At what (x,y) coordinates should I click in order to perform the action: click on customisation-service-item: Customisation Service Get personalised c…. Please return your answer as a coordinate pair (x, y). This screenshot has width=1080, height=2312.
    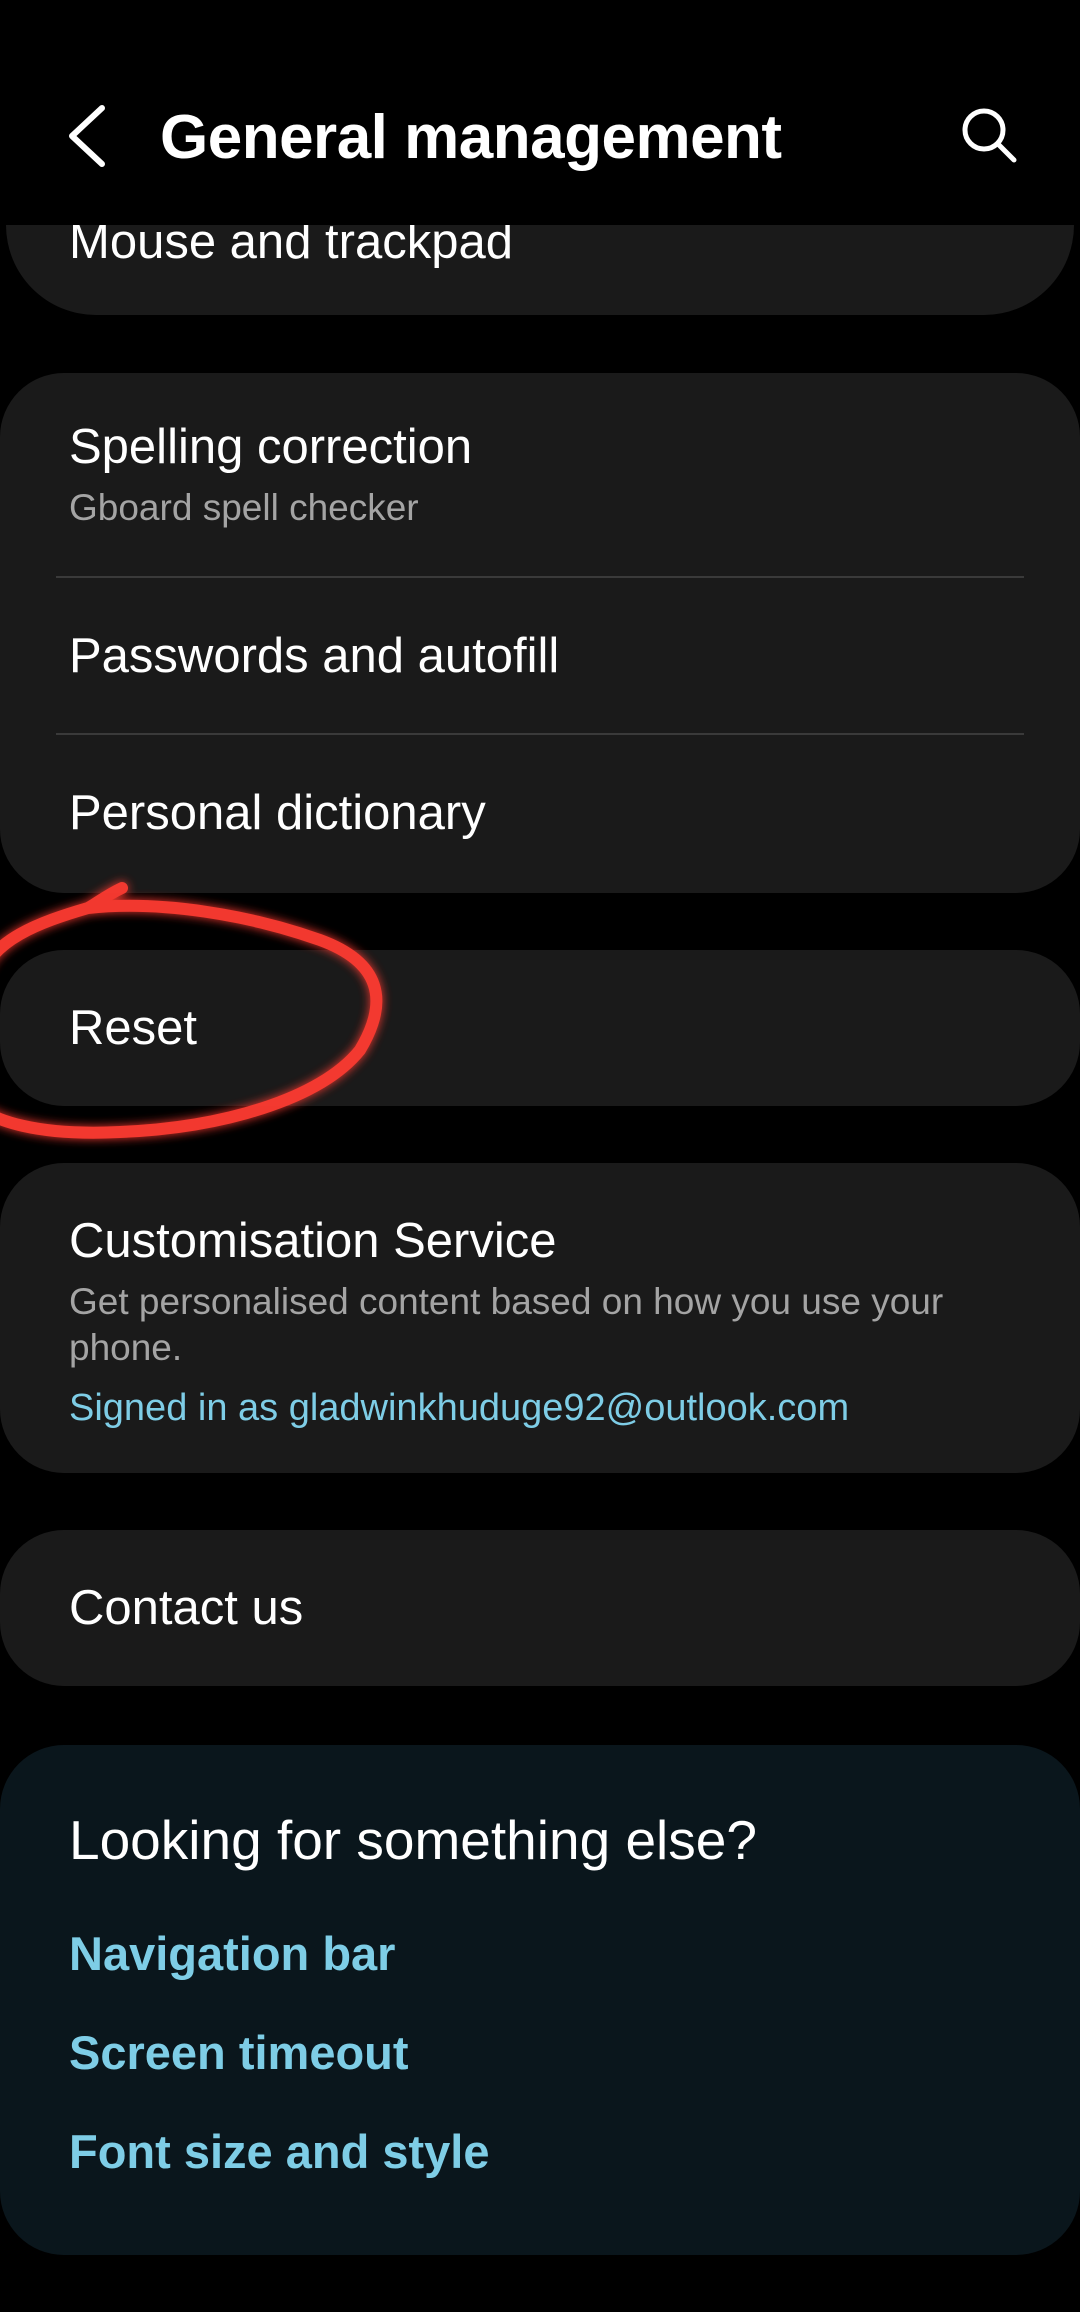
    Looking at the image, I should click on (540, 1318).